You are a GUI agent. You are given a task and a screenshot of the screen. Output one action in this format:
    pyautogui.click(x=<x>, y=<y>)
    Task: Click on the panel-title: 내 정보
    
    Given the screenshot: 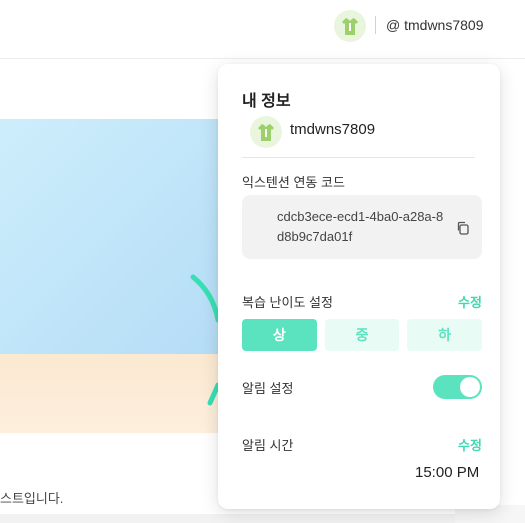 What is the action you would take?
    pyautogui.click(x=266, y=101)
    